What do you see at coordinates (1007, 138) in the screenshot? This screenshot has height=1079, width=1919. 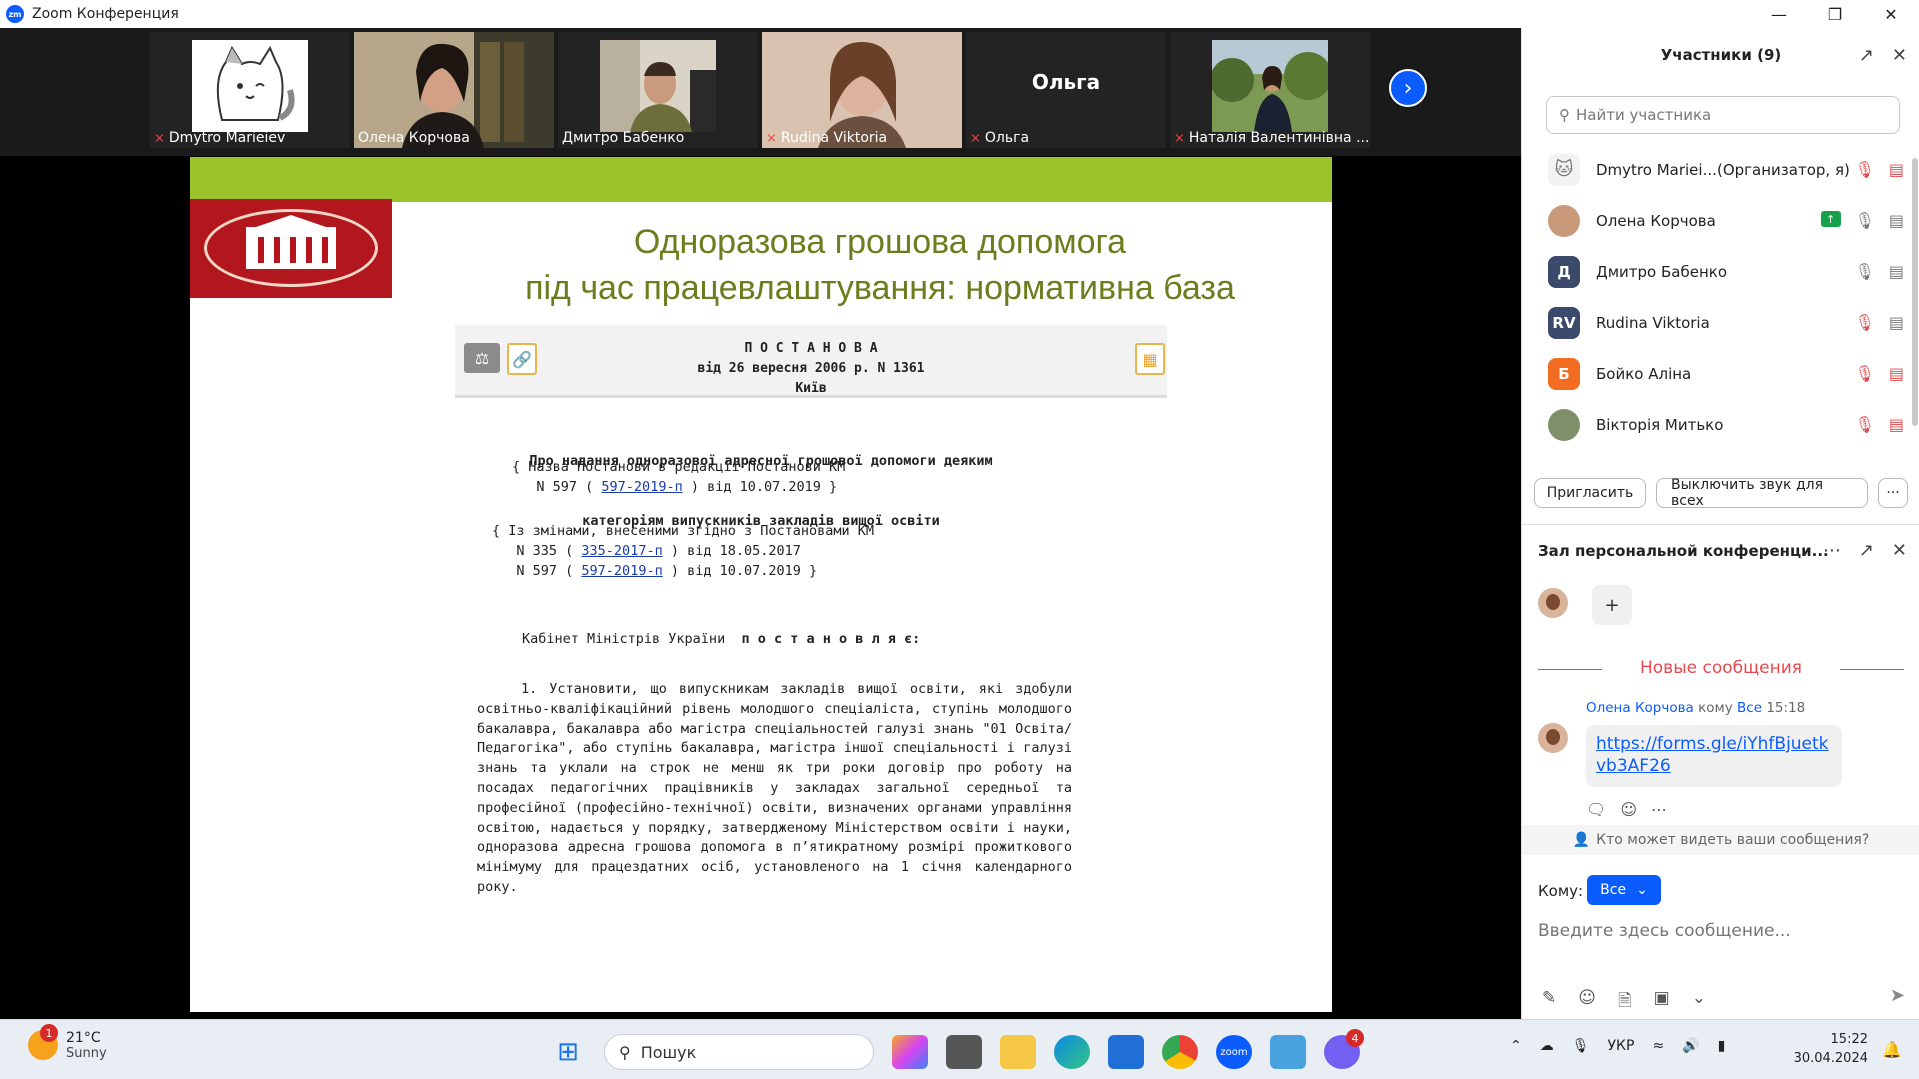 I see `video-tile-name: Ольга` at bounding box center [1007, 138].